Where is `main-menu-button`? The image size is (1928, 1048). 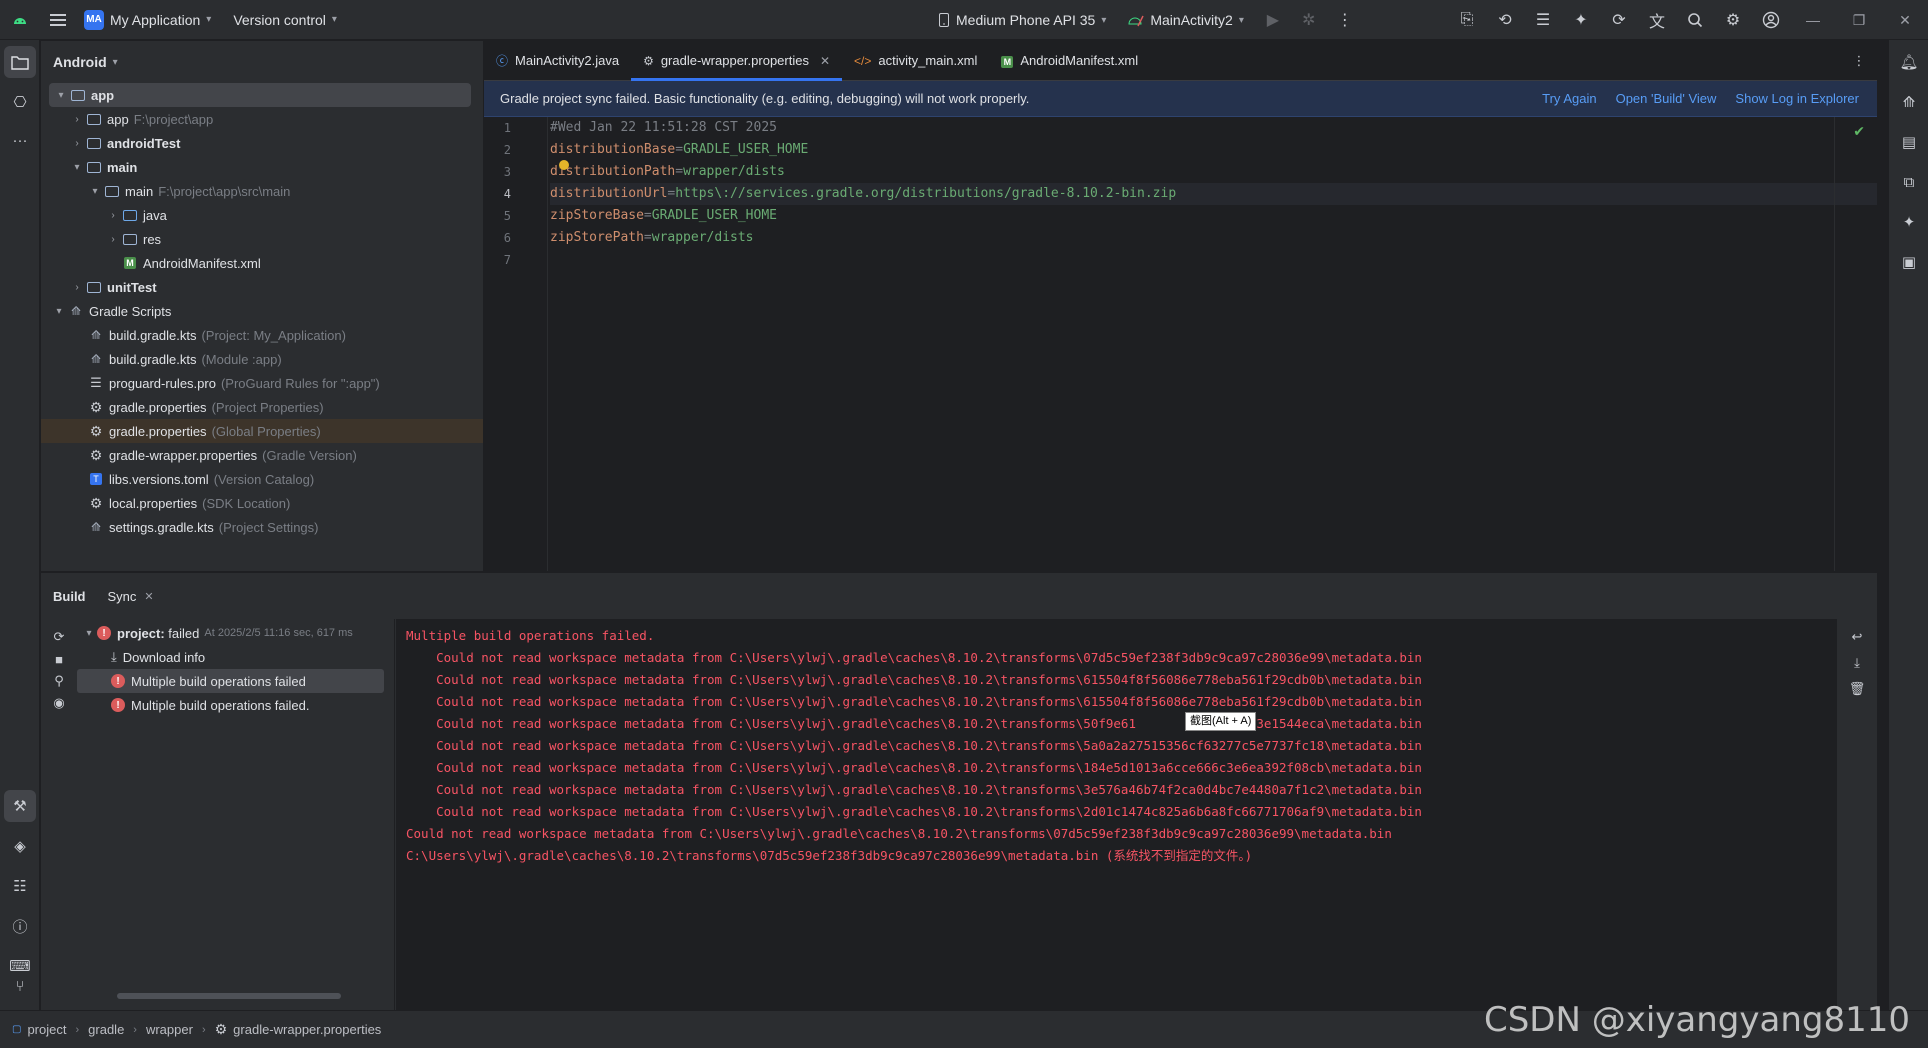
main-menu-button is located at coordinates (58, 20).